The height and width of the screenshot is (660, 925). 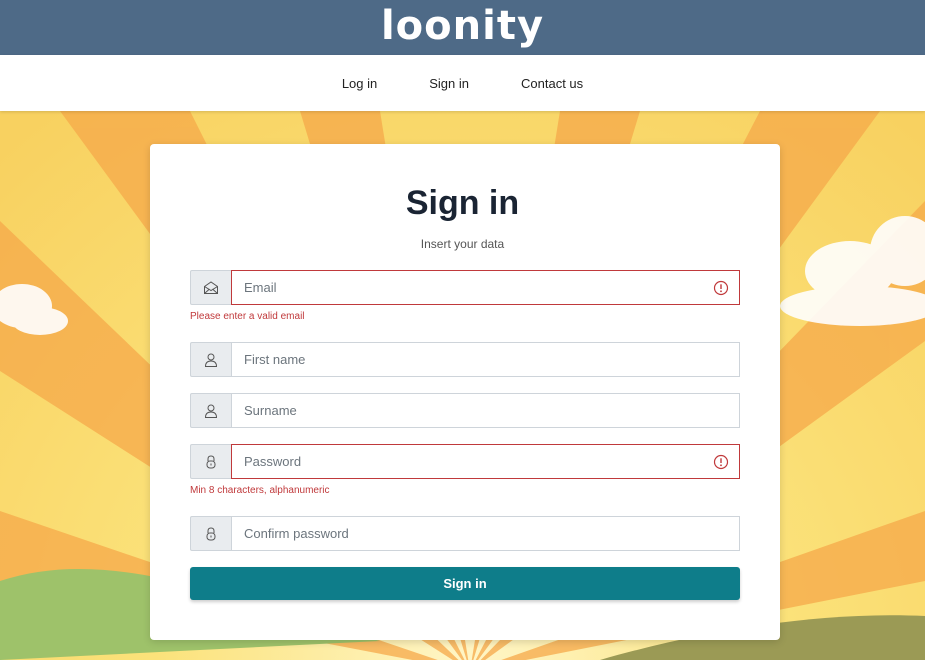 What do you see at coordinates (260, 490) in the screenshot?
I see `password-error-message: Min 8 characters, alphanumeric` at bounding box center [260, 490].